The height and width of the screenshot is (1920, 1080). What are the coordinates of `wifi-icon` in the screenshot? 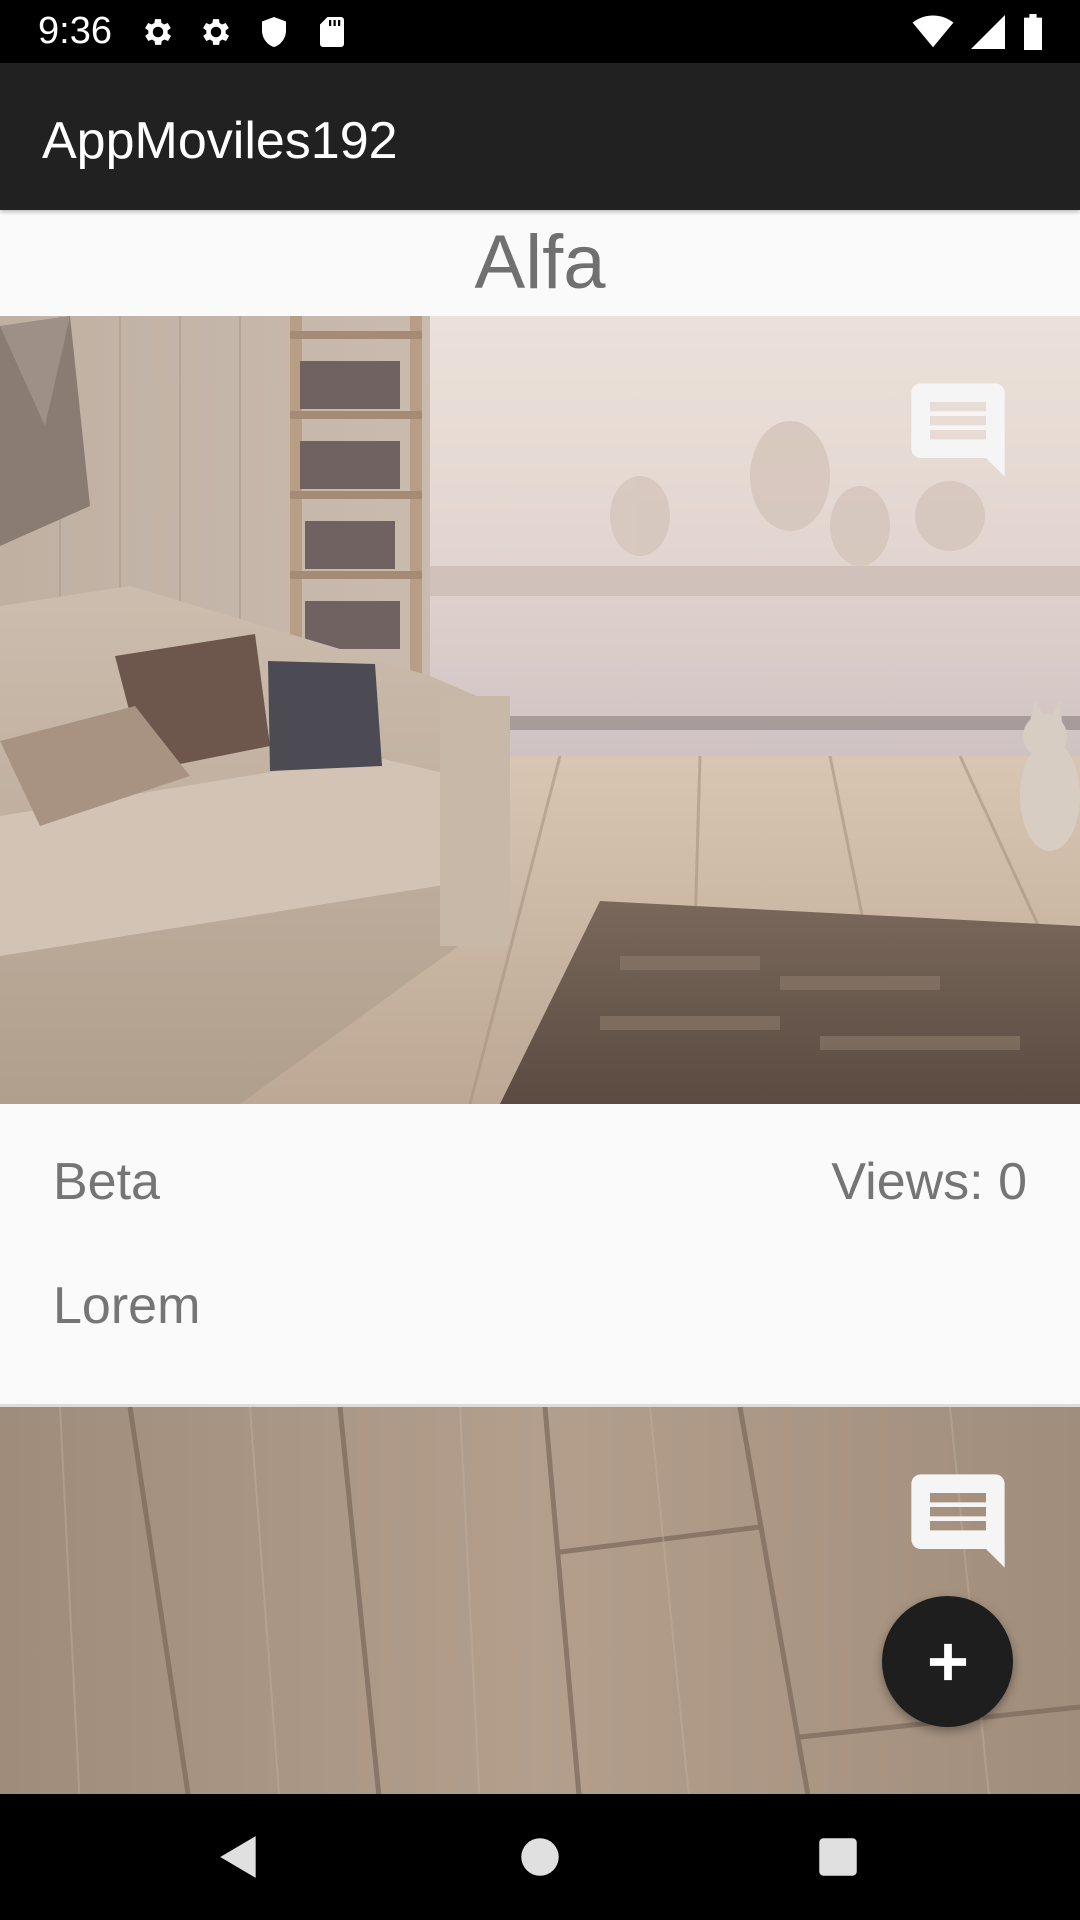 It's located at (933, 32).